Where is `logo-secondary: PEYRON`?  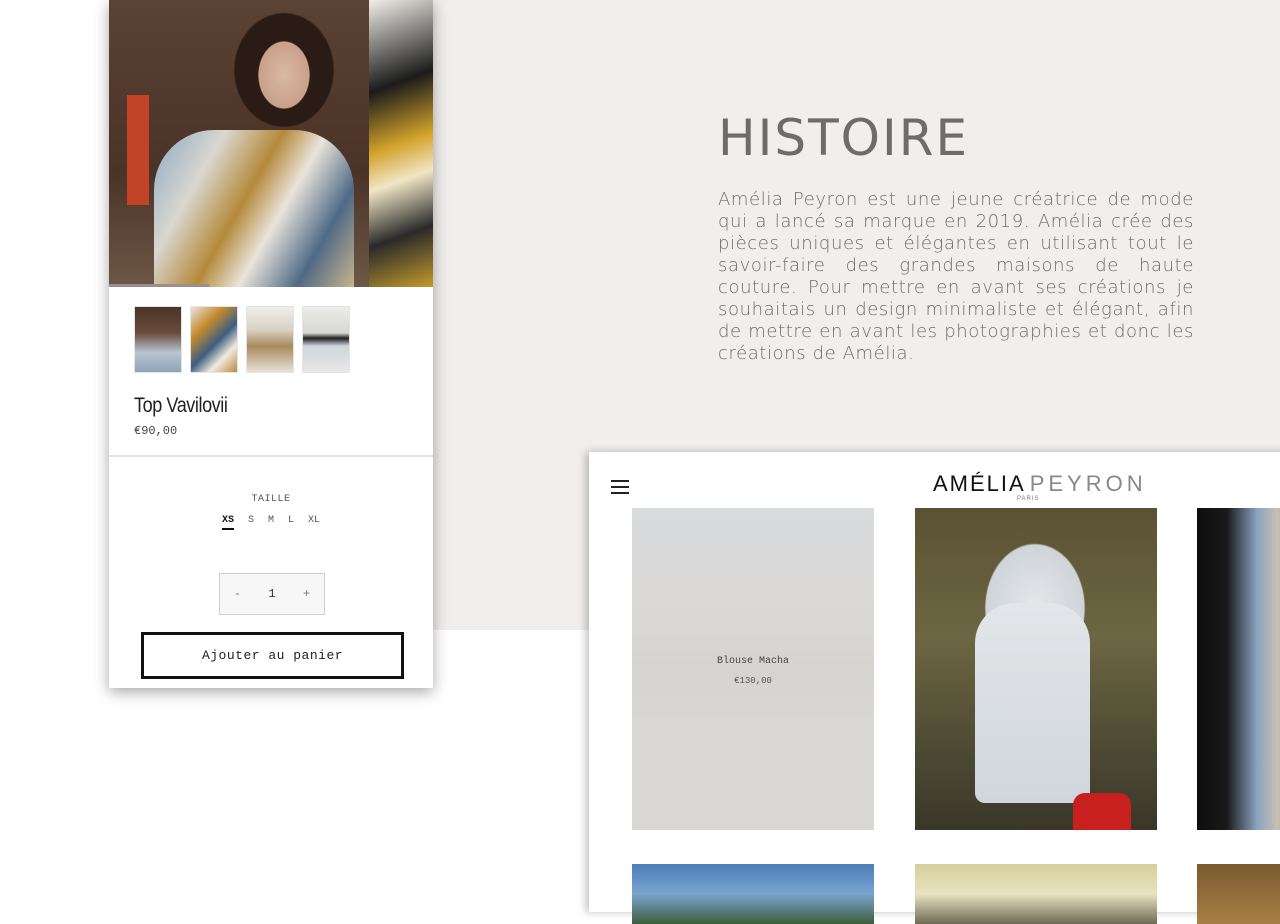 logo-secondary: PEYRON is located at coordinates (1088, 483).